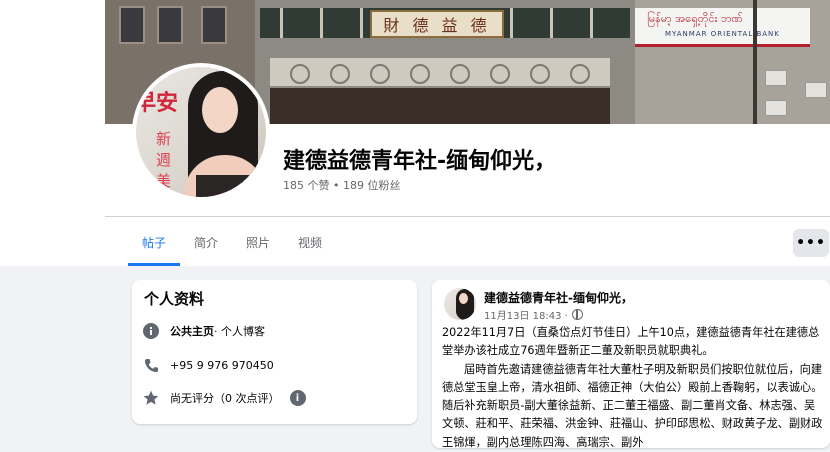  I want to click on intro-category-rest: · 个人博客, so click(239, 331).